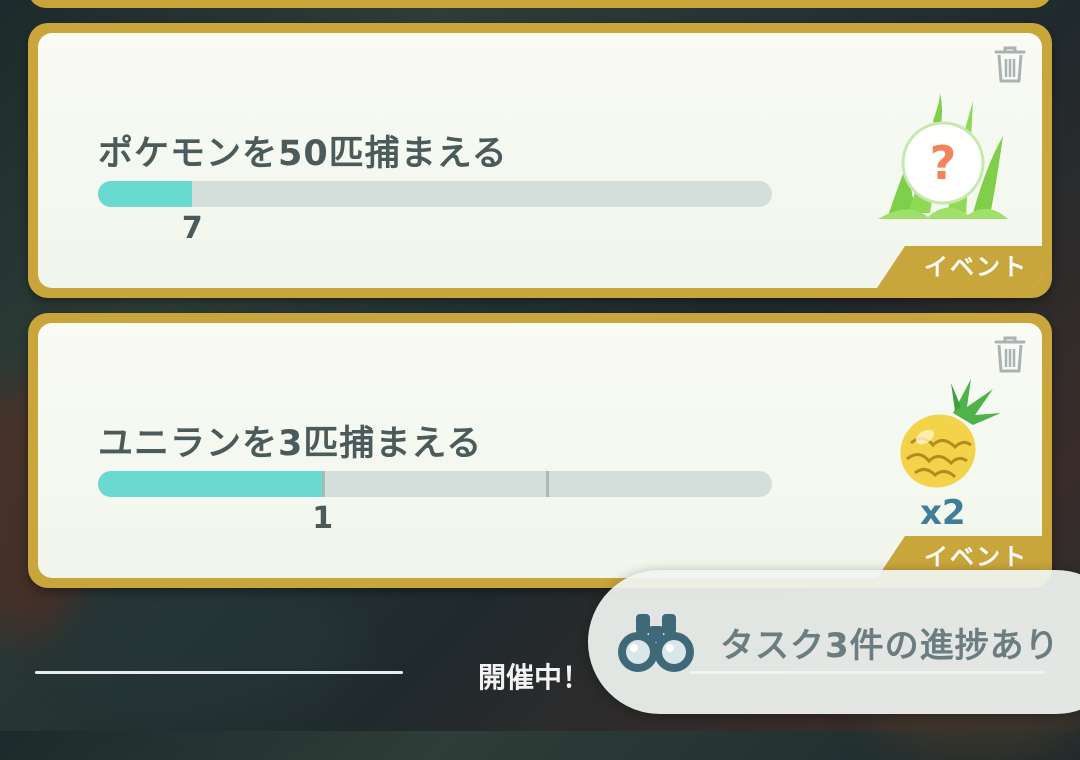  Describe the element at coordinates (192, 228) in the screenshot. I see `progress-count: 7` at that location.